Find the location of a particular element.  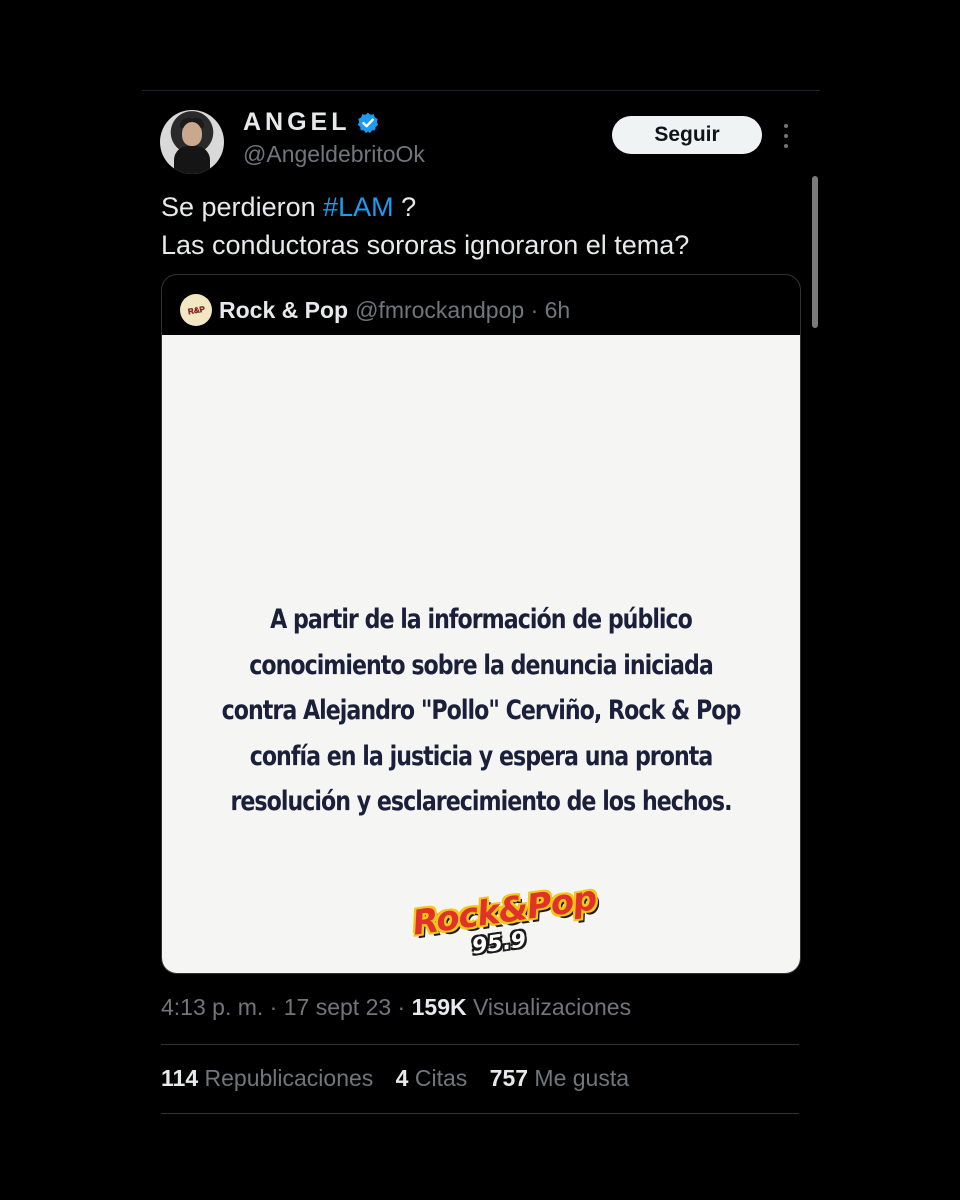

views-count: 159K is located at coordinates (439, 1007).